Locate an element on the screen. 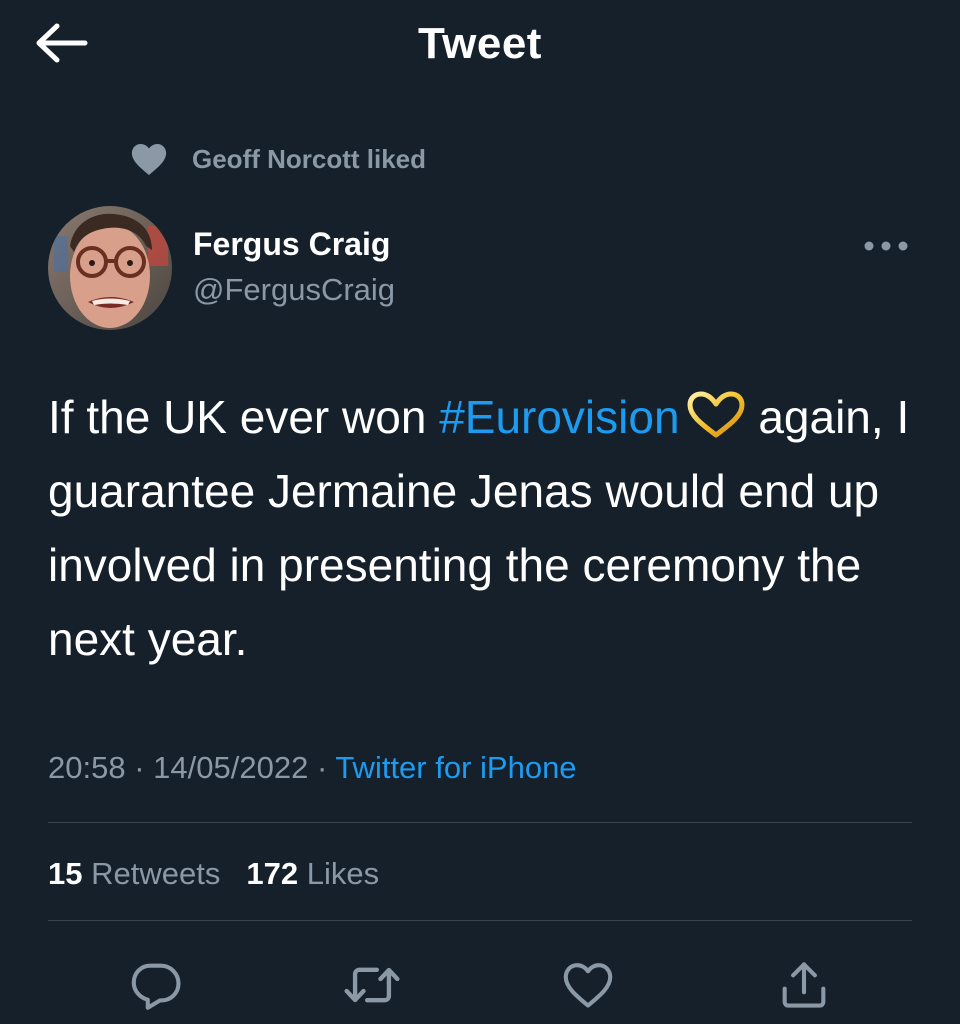 This screenshot has width=960, height=1024. retweet-button is located at coordinates (372, 985).